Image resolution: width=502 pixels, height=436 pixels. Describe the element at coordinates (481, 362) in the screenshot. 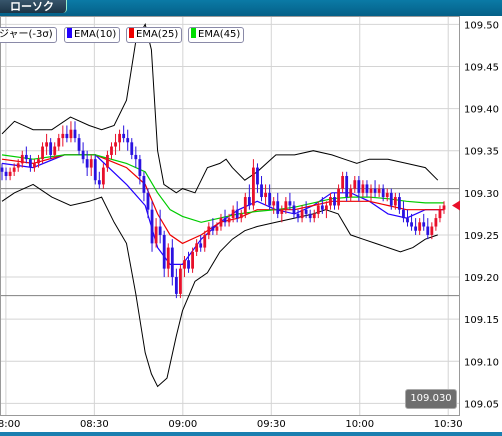

I see `y-tick-label: 109.10` at that location.